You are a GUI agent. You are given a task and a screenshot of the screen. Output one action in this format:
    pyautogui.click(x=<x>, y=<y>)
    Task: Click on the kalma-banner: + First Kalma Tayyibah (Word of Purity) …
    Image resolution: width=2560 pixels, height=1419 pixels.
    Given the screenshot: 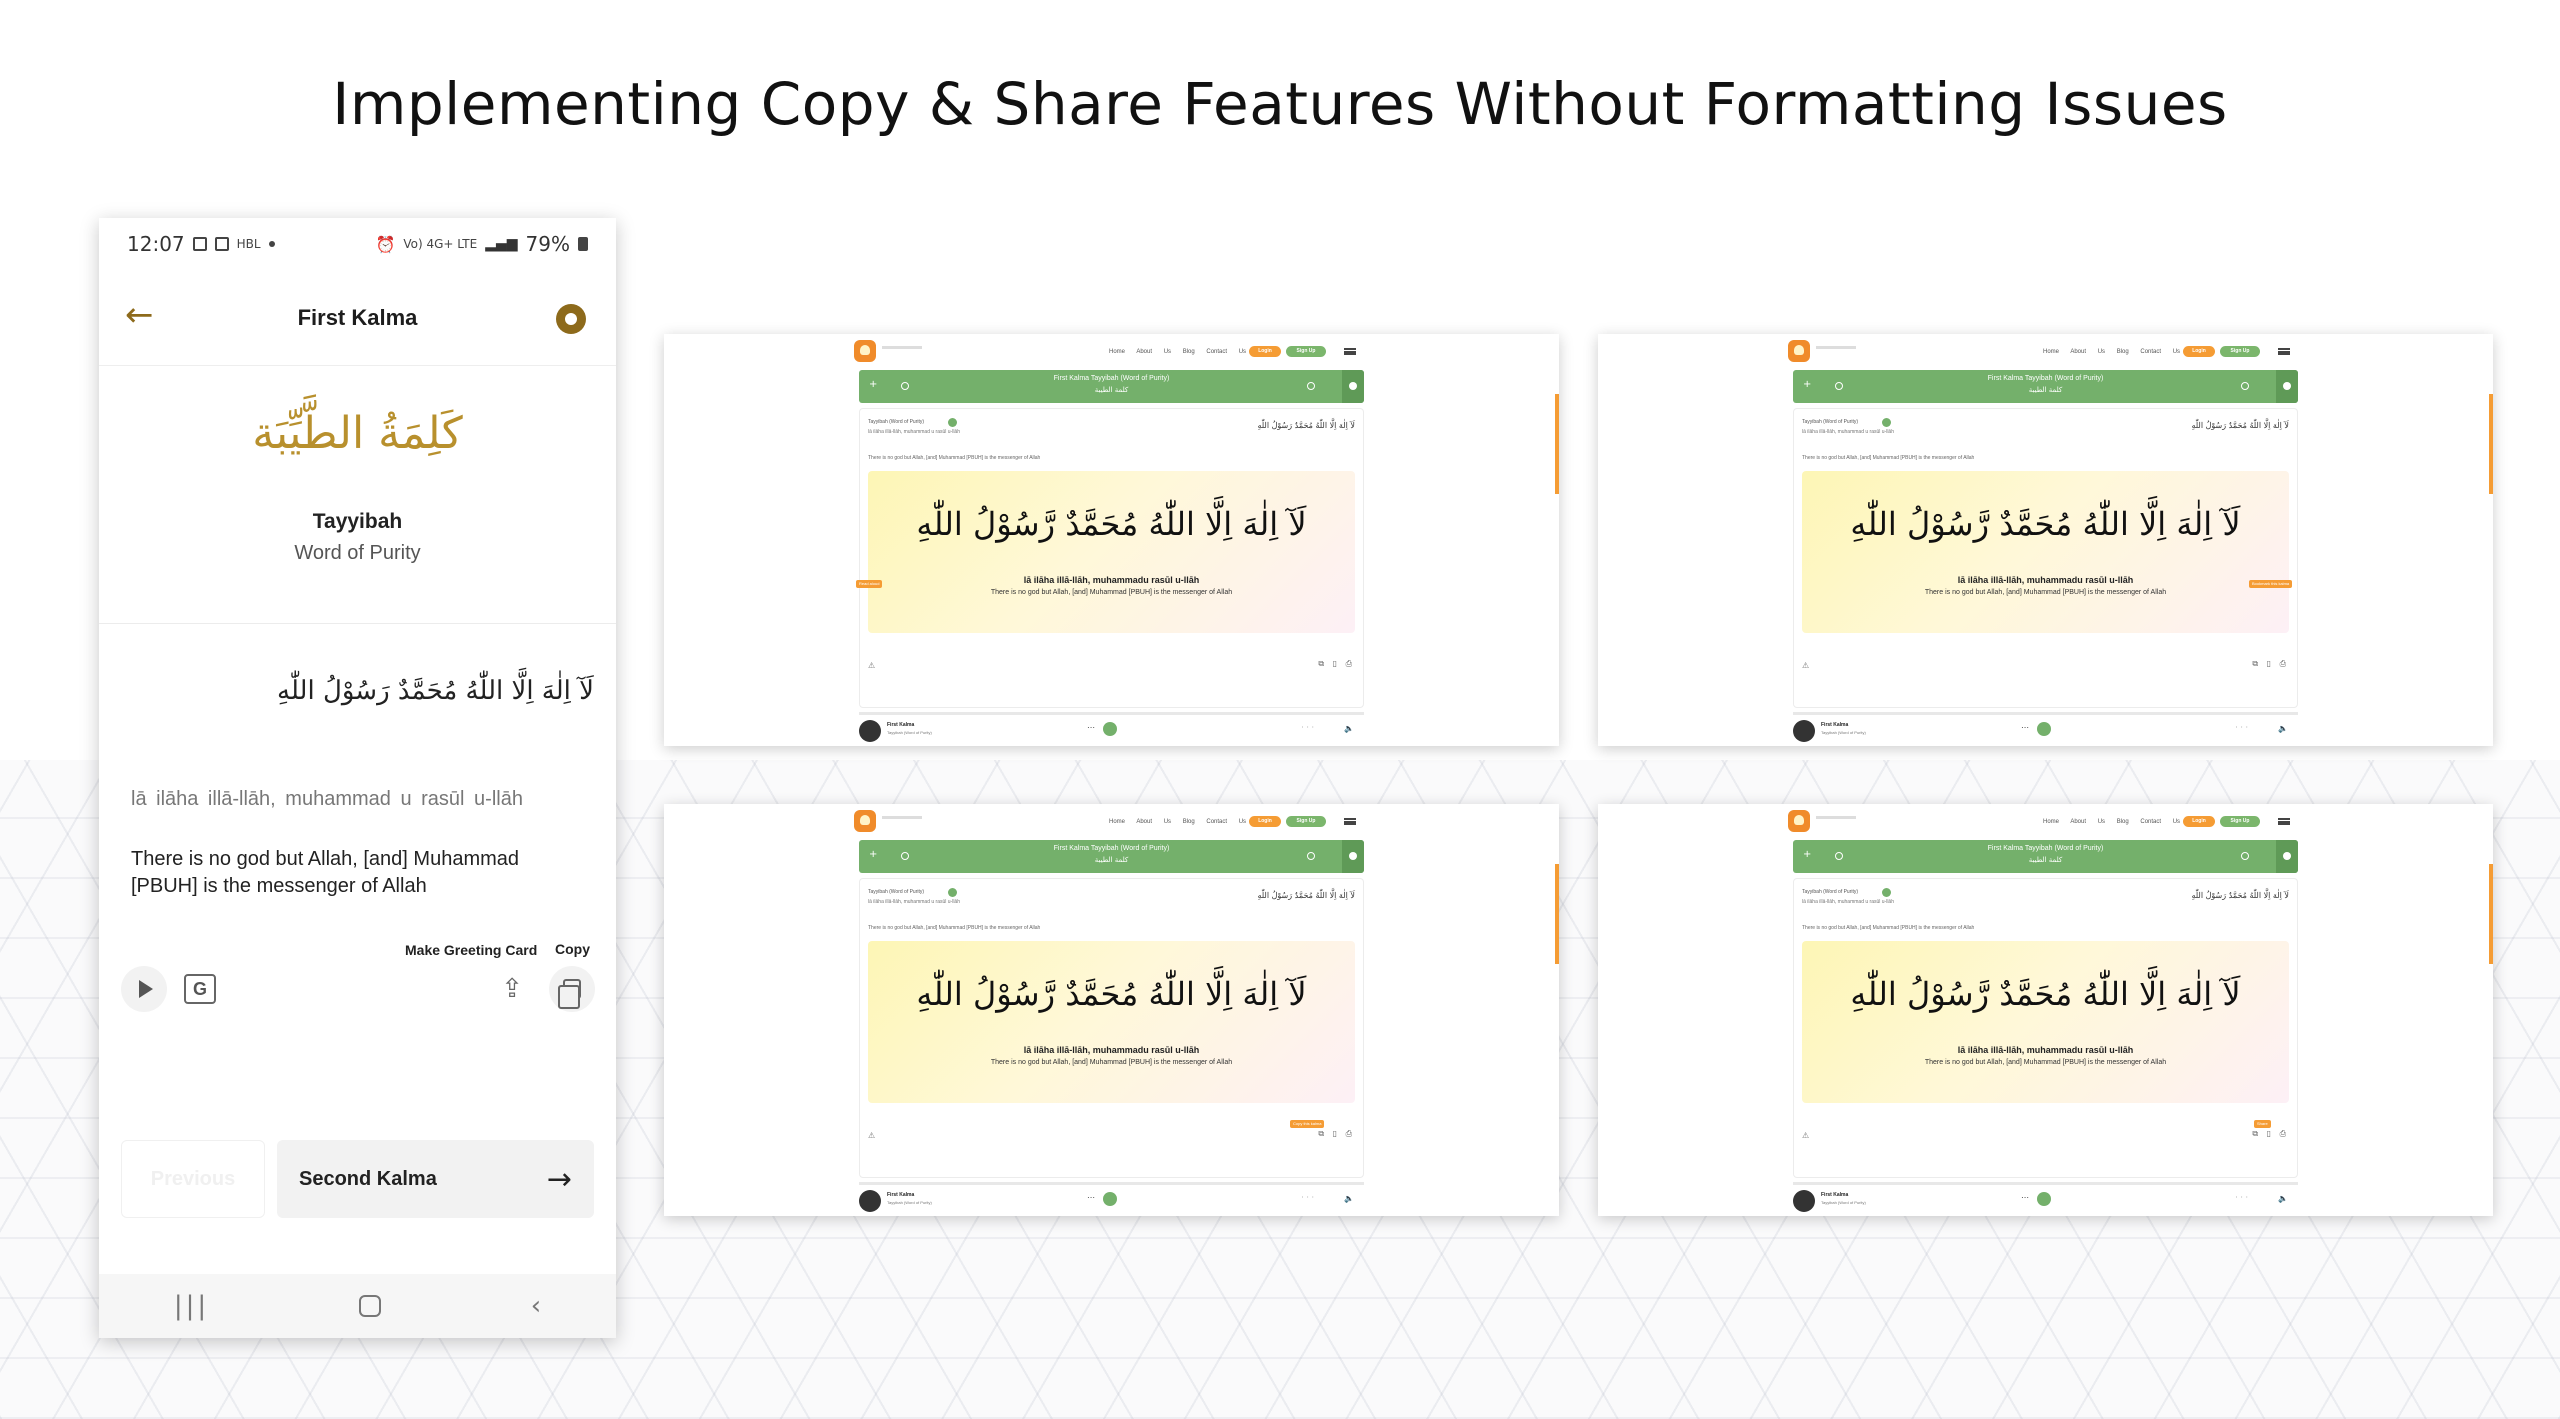 What is the action you would take?
    pyautogui.click(x=2045, y=856)
    